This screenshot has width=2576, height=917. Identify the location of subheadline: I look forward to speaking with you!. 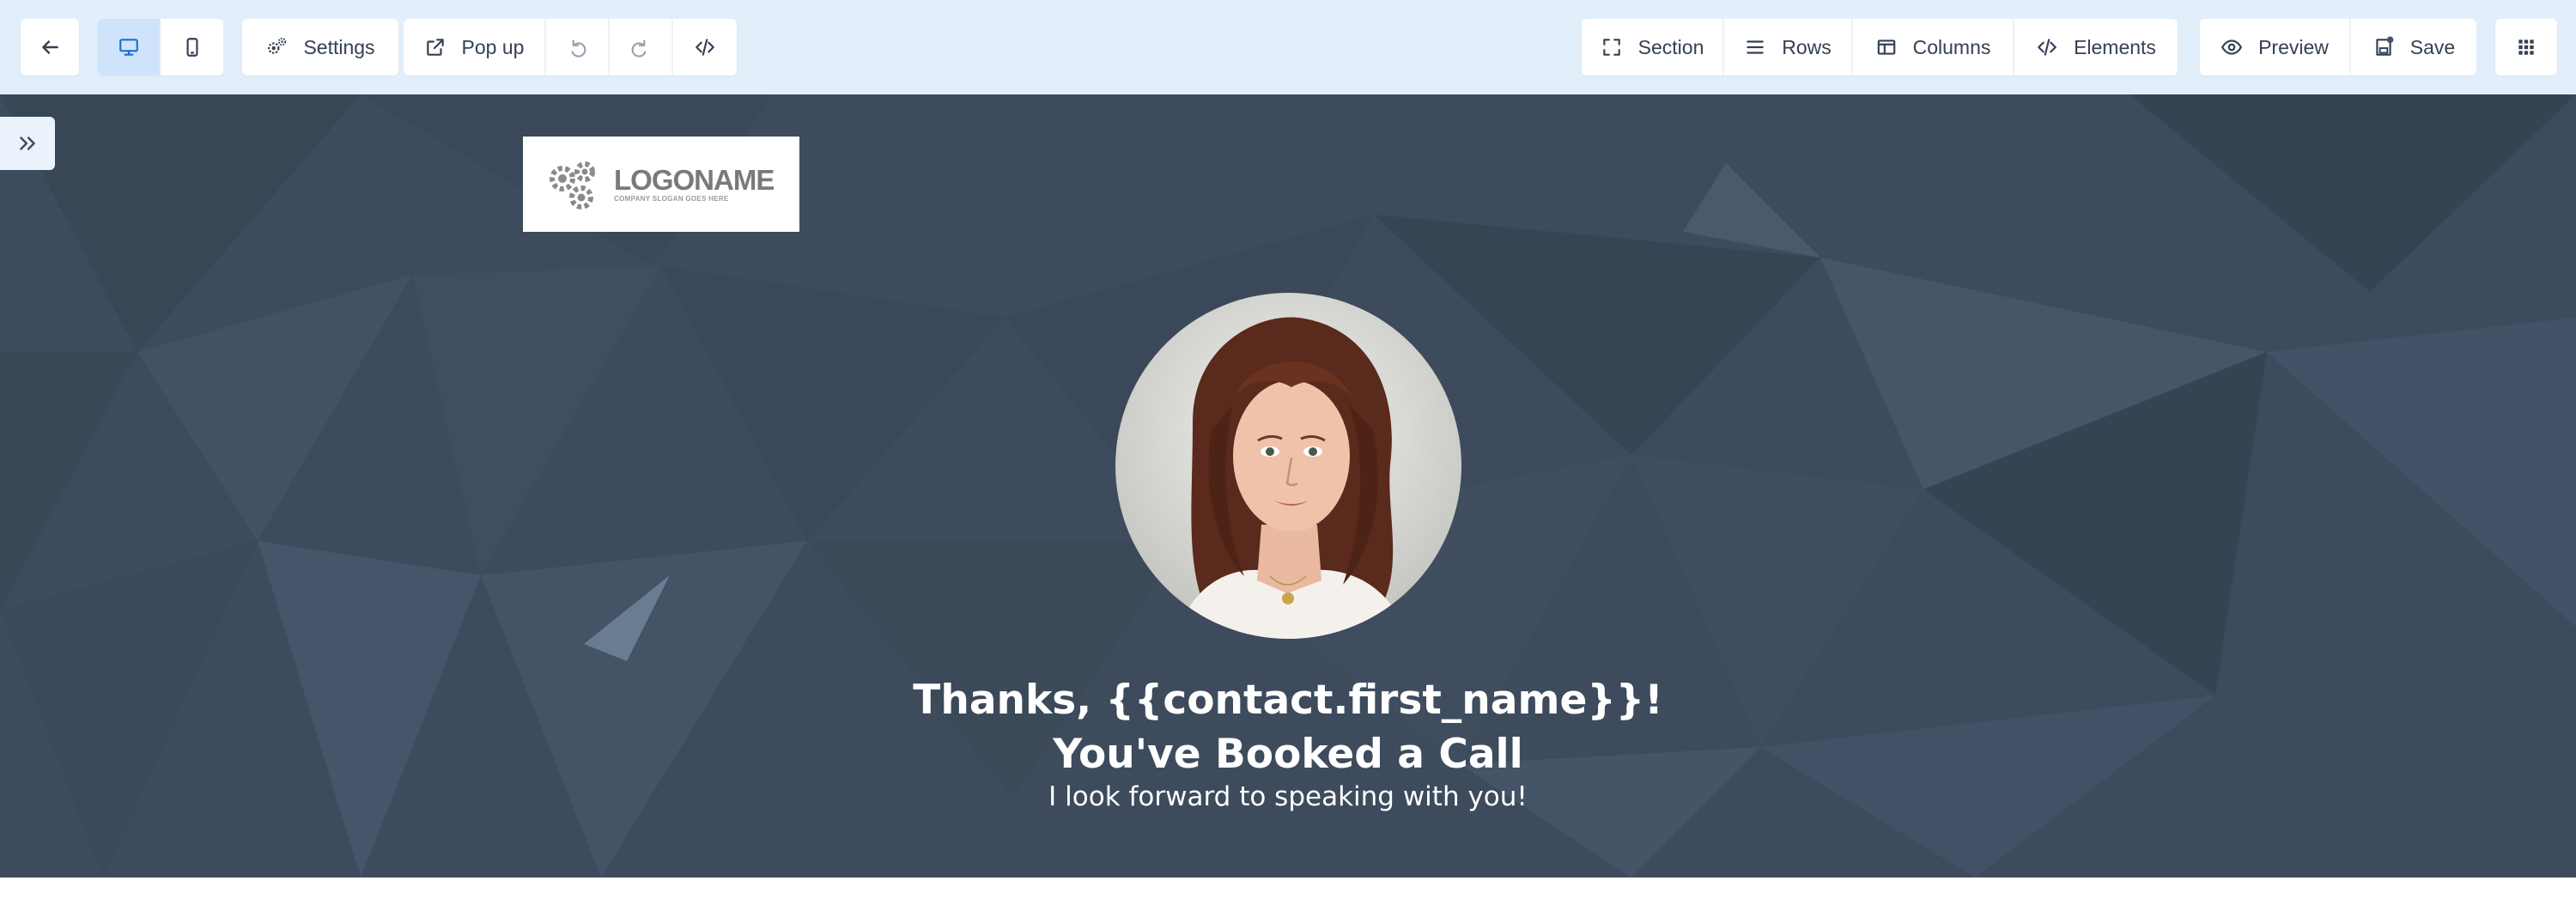
(1288, 797).